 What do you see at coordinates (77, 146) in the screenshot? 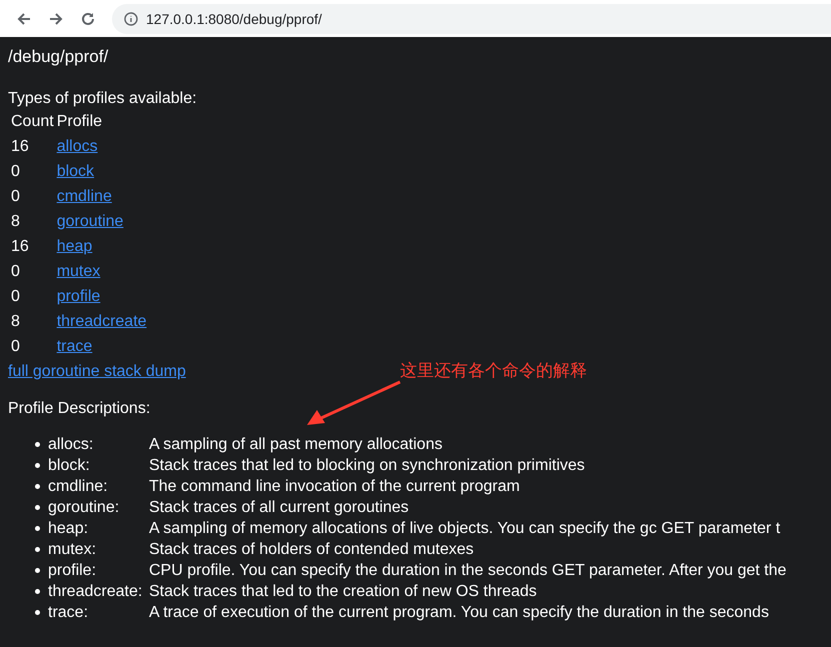
I see `profile-link: allocs` at bounding box center [77, 146].